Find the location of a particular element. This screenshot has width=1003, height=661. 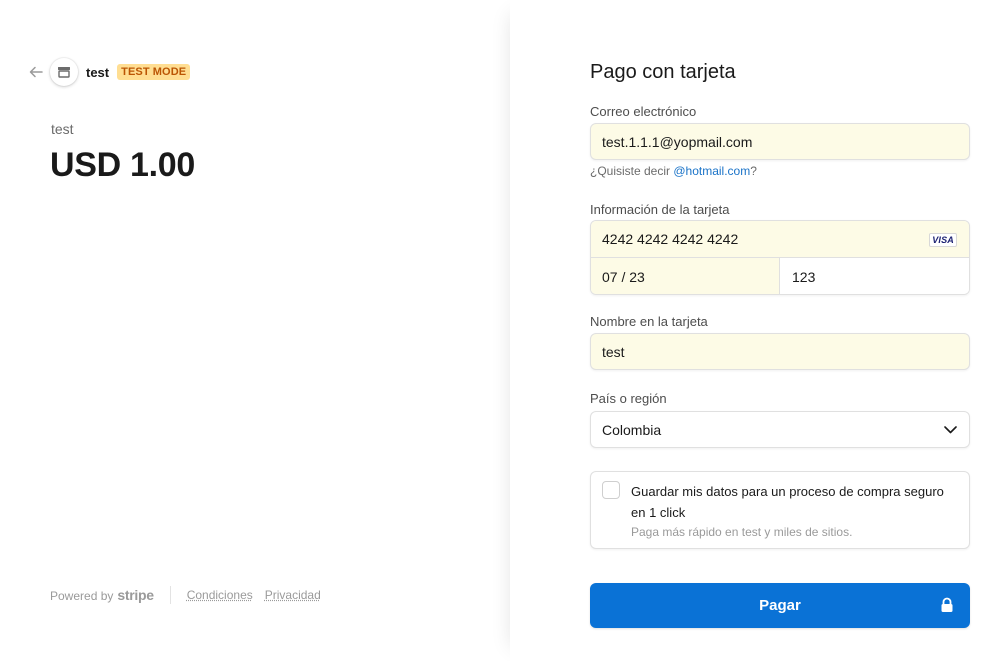

country-label: País o región is located at coordinates (628, 398).